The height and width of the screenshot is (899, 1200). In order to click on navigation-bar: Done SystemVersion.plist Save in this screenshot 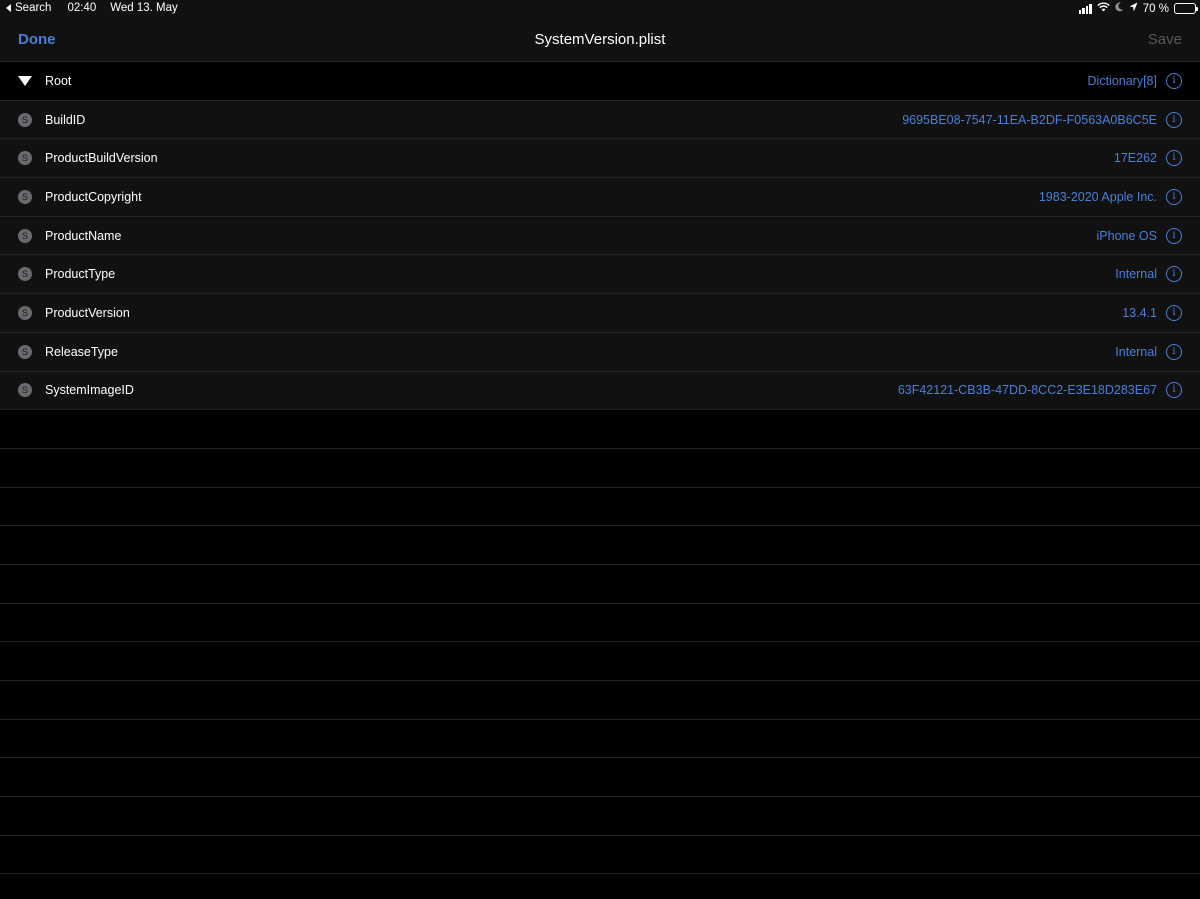, I will do `click(600, 40)`.